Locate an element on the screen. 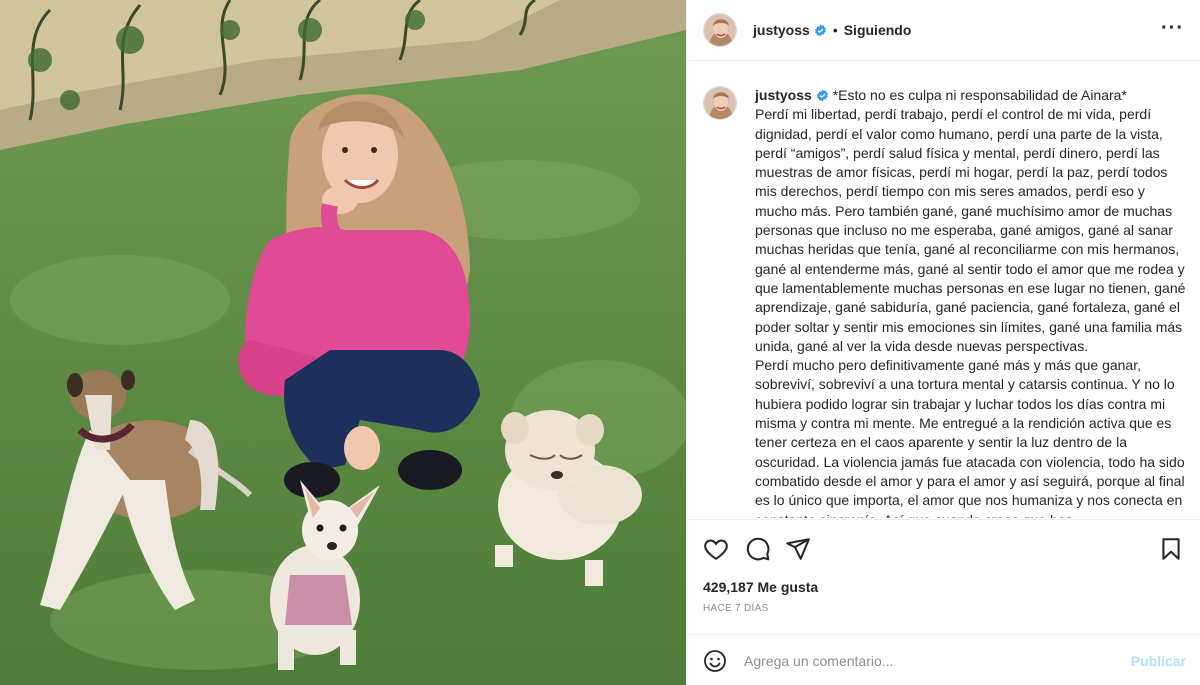 The height and width of the screenshot is (685, 1200). bookmark-icon is located at coordinates (1171, 549).